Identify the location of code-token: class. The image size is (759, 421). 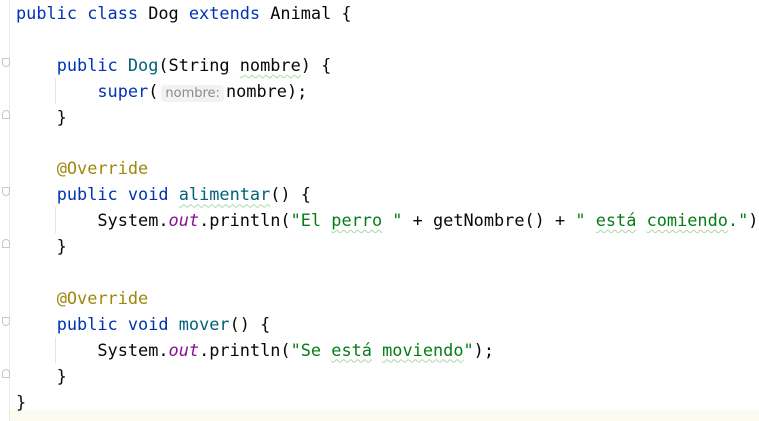
(118, 13).